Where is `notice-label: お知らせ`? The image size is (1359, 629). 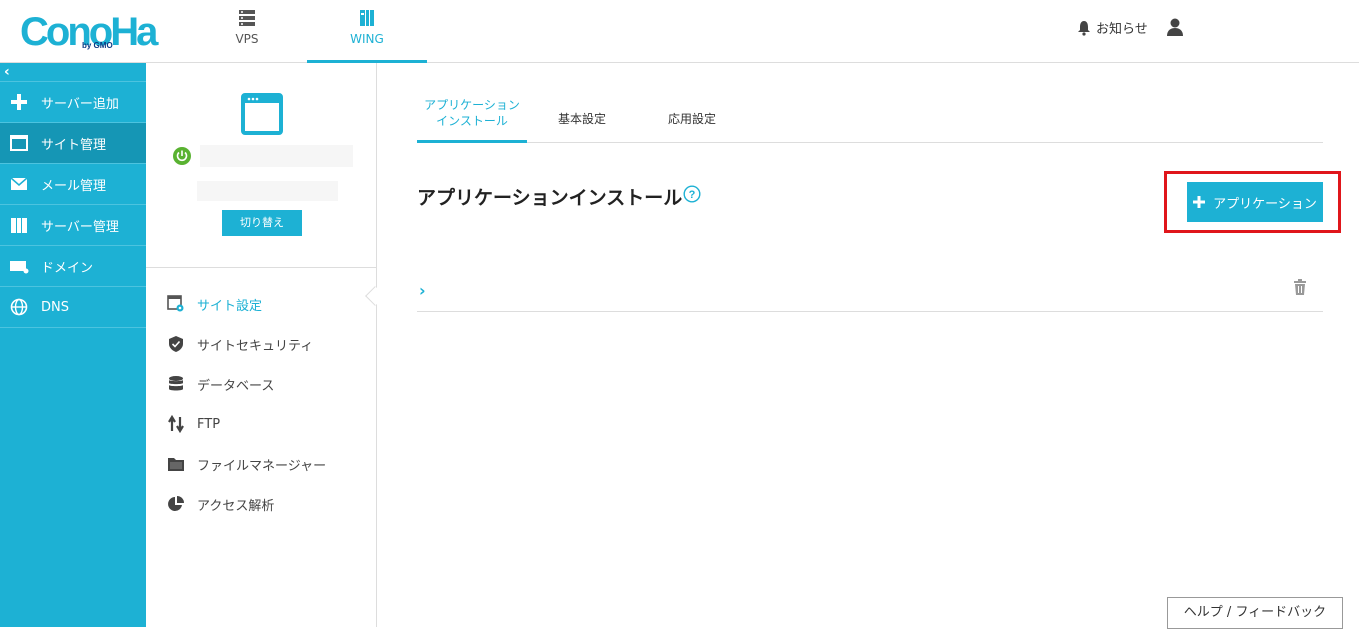 notice-label: お知らせ is located at coordinates (1122, 29).